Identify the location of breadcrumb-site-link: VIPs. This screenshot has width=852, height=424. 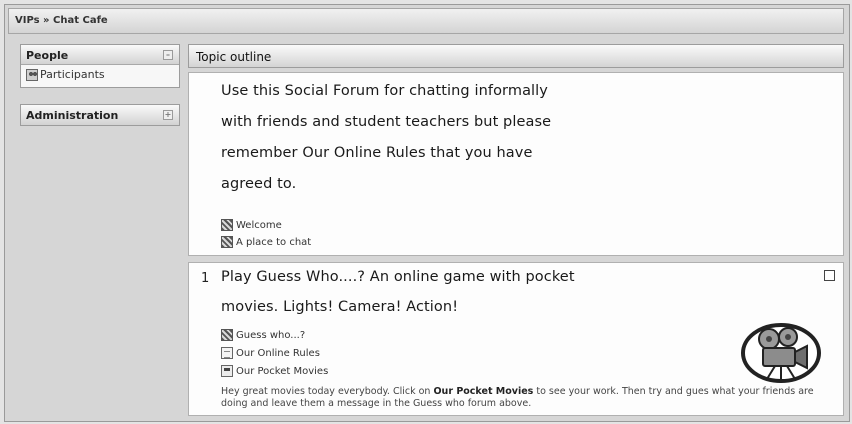
(27, 20).